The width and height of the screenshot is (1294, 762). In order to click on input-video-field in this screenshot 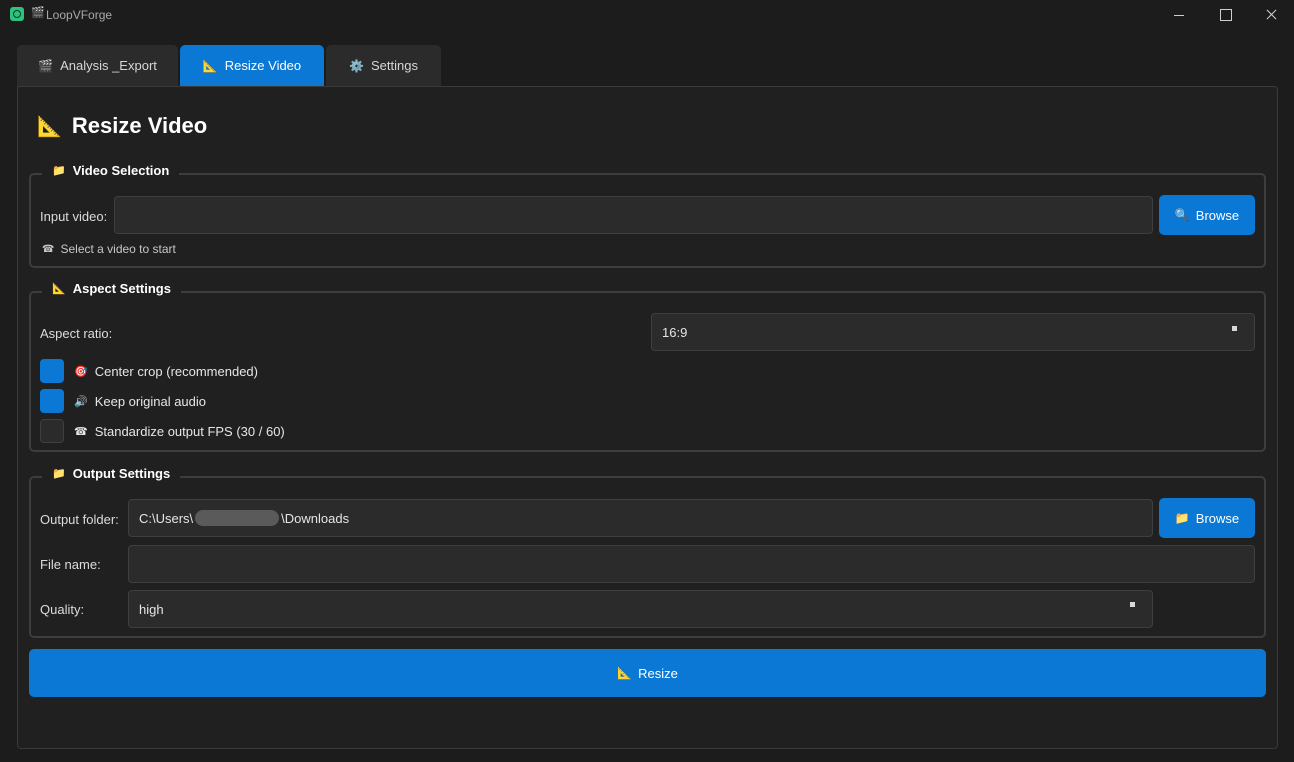, I will do `click(633, 215)`.